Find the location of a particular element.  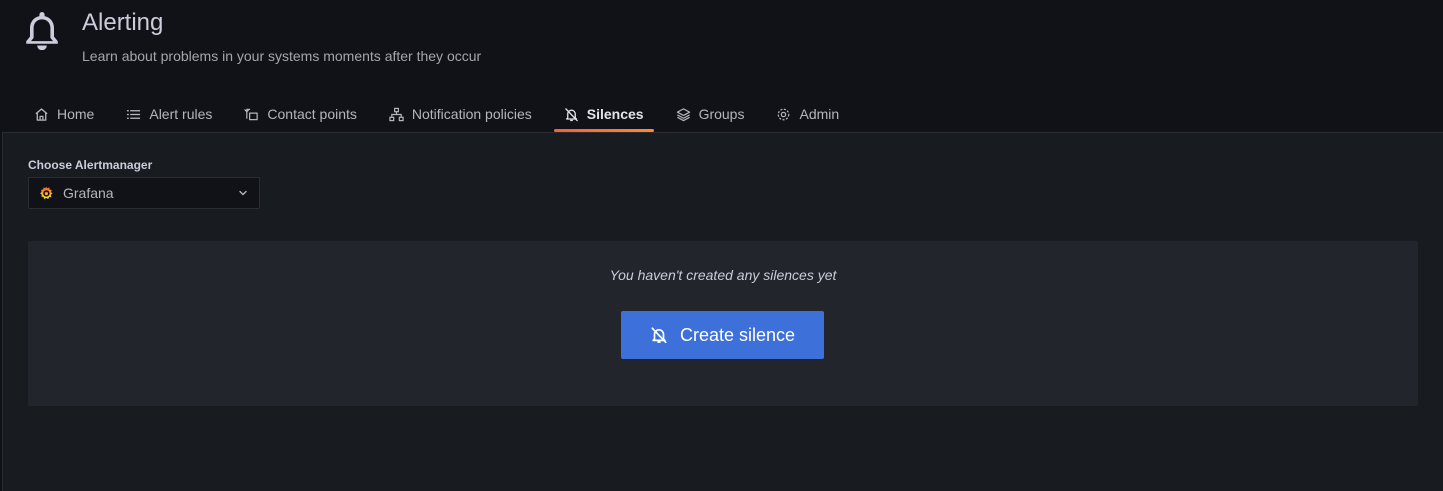

tab-label: Home is located at coordinates (76, 114).